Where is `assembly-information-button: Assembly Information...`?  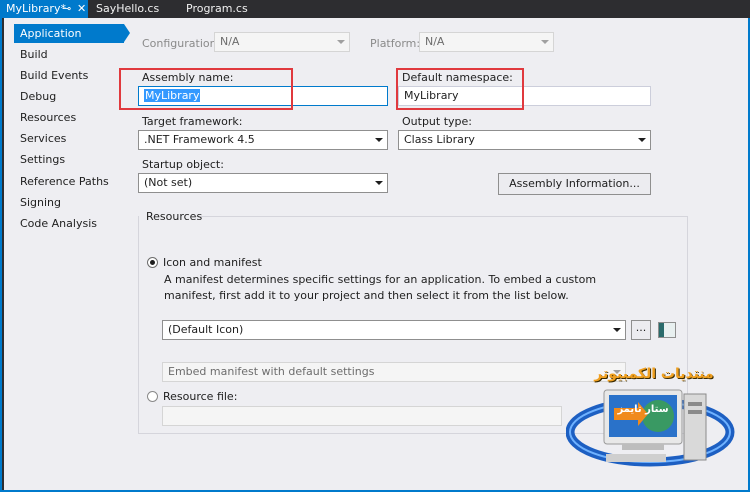 assembly-information-button: Assembly Information... is located at coordinates (574, 184).